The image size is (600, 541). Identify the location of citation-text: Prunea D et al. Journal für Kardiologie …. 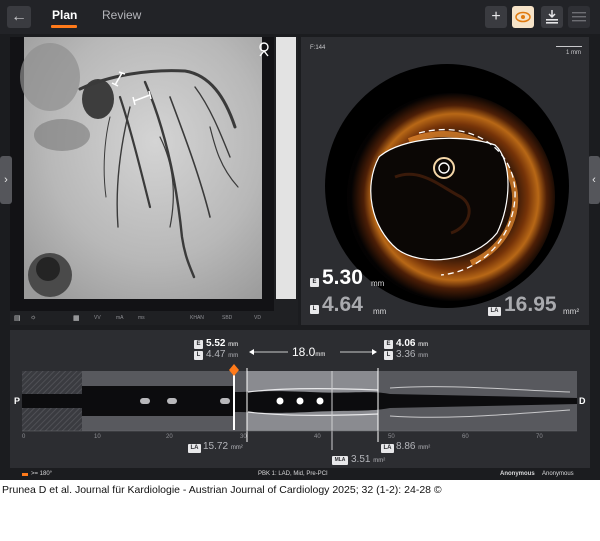
(222, 490).